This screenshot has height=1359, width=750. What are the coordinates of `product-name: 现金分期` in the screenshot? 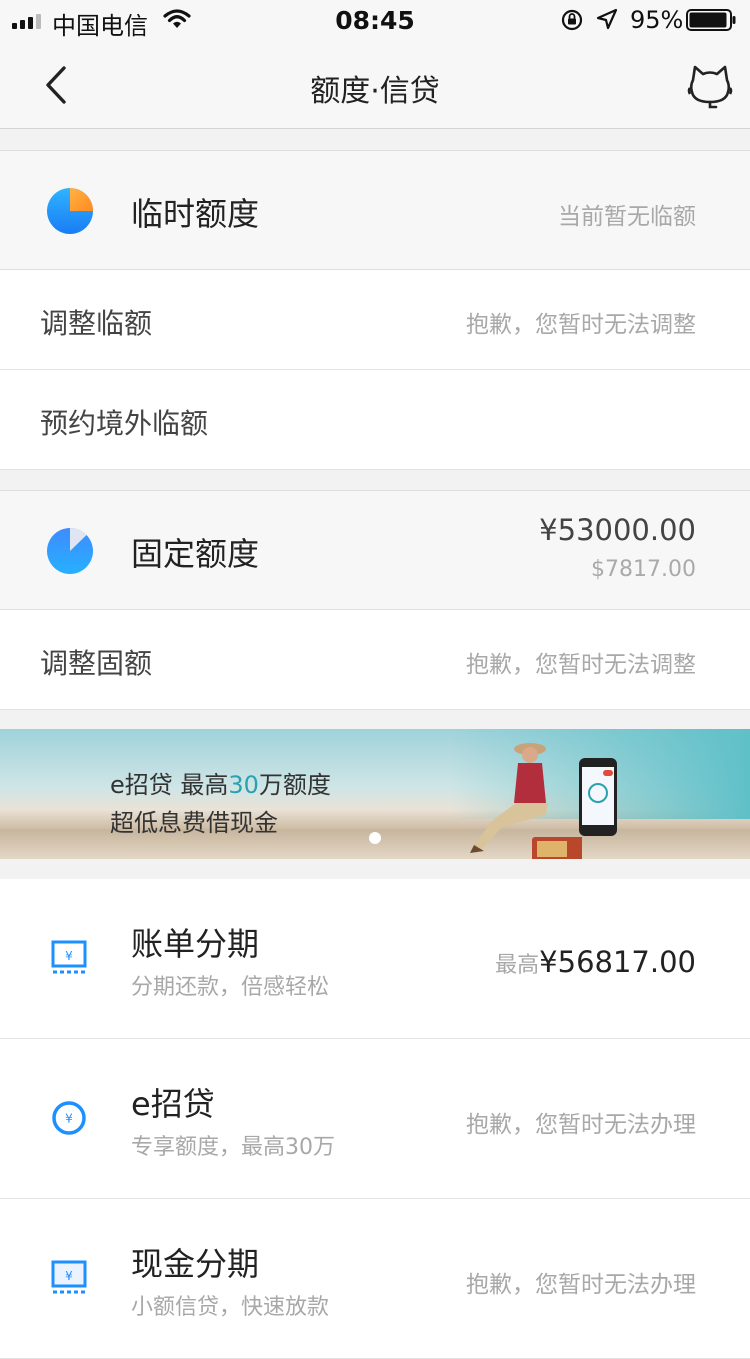 It's located at (195, 1264).